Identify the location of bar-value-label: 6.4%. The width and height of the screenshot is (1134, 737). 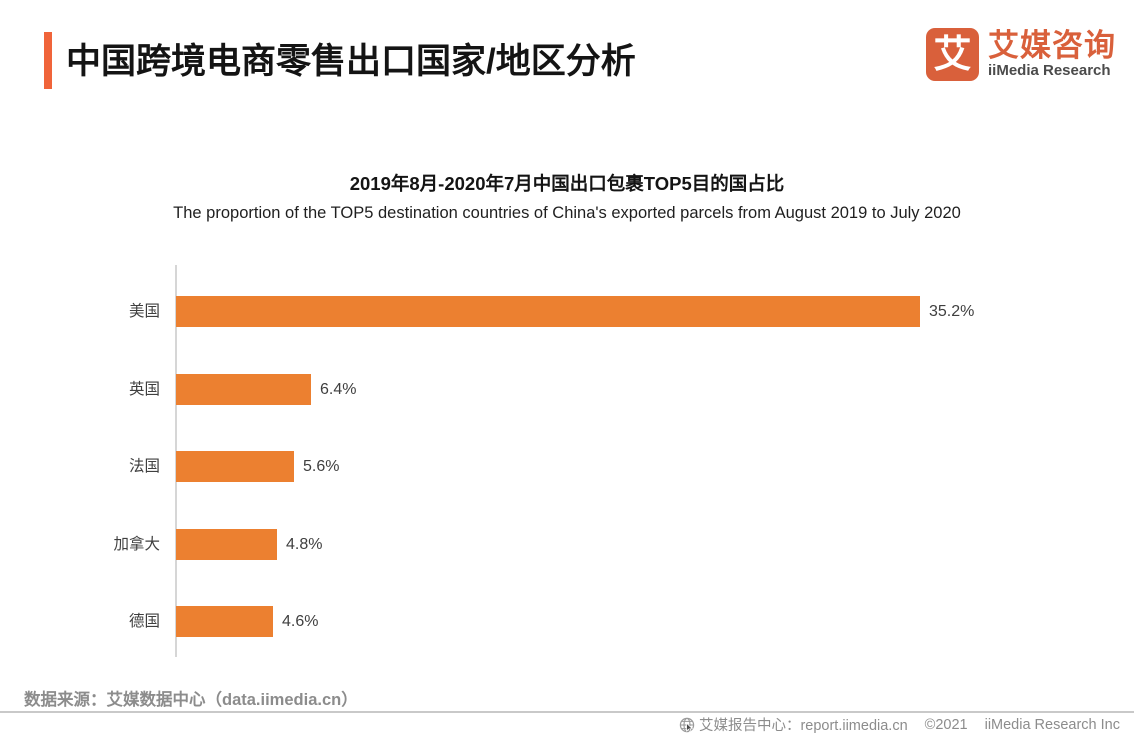
(338, 389).